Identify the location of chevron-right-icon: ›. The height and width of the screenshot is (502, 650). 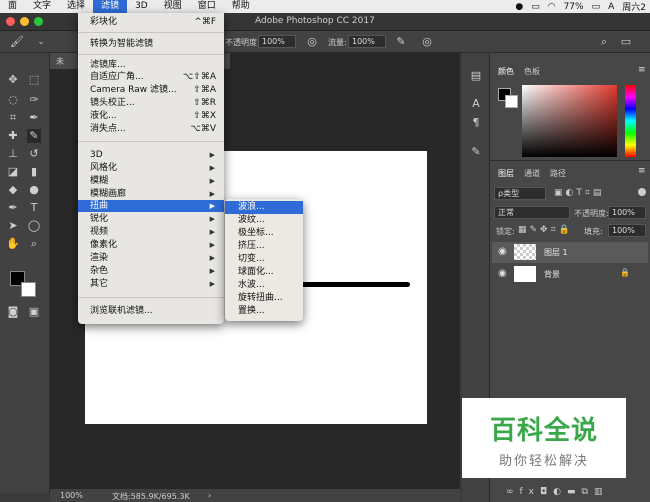
(209, 495).